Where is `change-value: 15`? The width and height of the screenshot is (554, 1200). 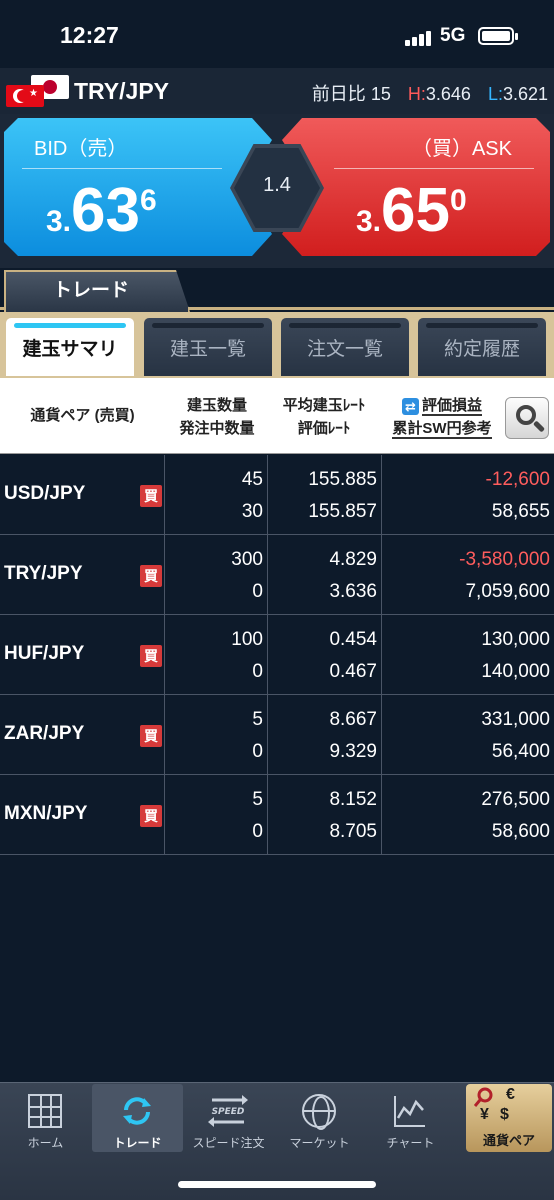 change-value: 15 is located at coordinates (380, 94).